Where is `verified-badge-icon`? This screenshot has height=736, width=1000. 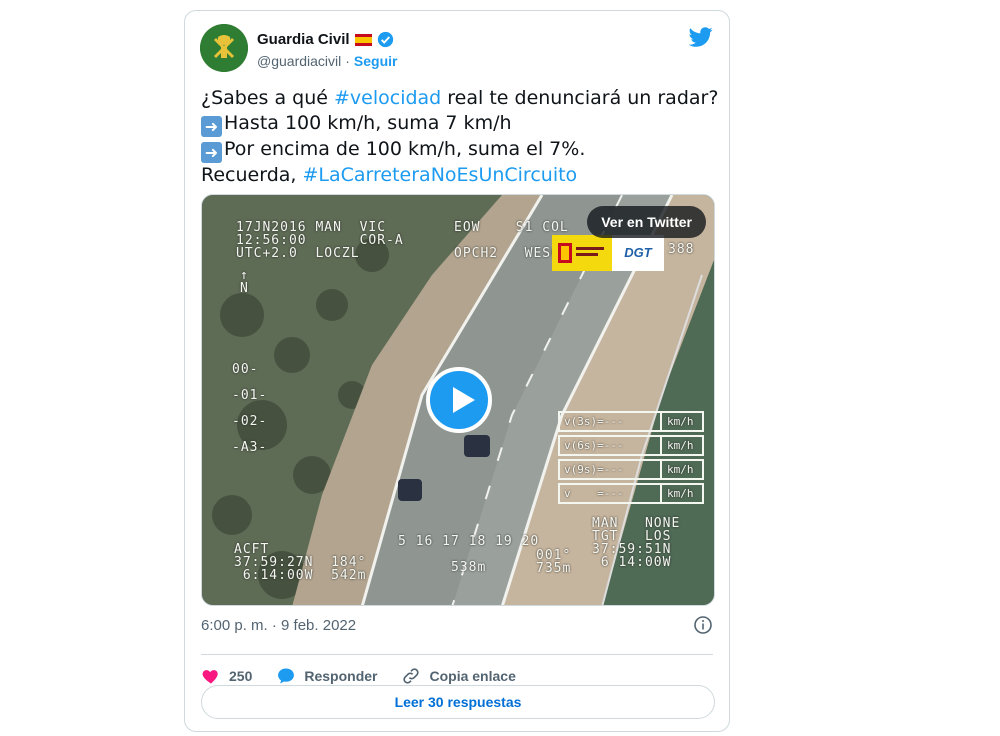 verified-badge-icon is located at coordinates (385, 39).